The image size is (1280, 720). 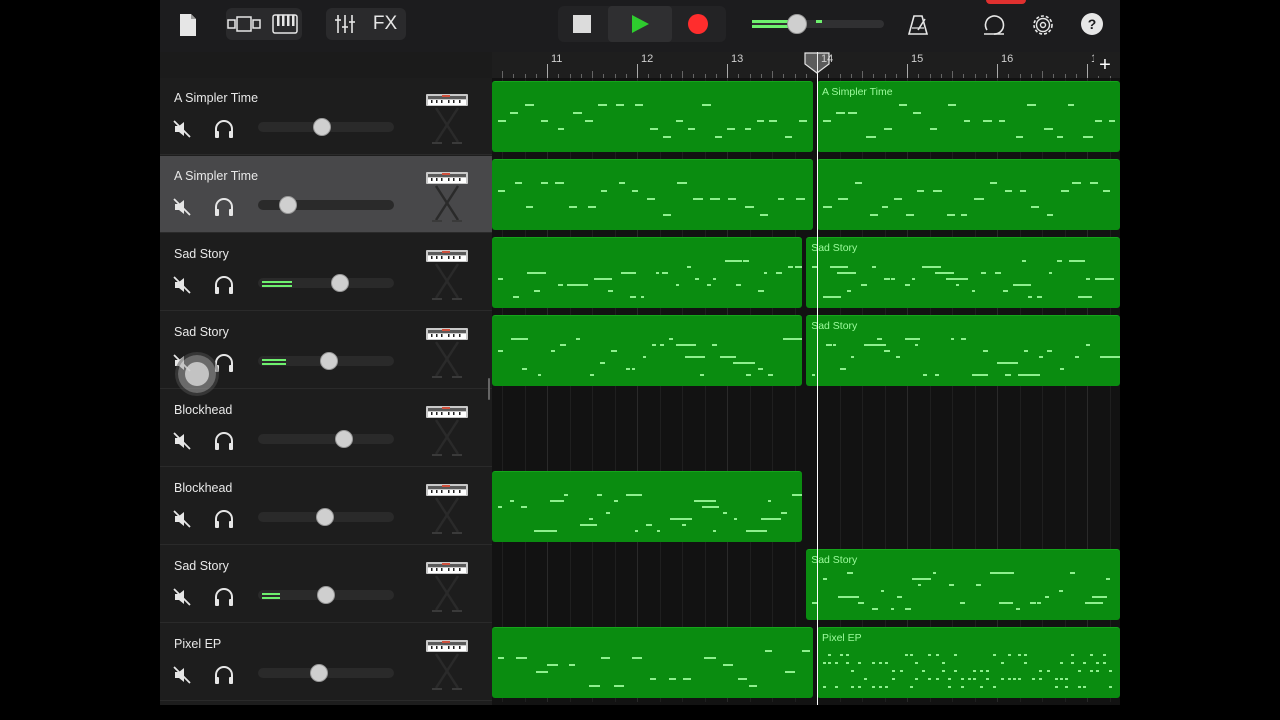 What do you see at coordinates (244, 24) in the screenshot?
I see `tracks-view-icon` at bounding box center [244, 24].